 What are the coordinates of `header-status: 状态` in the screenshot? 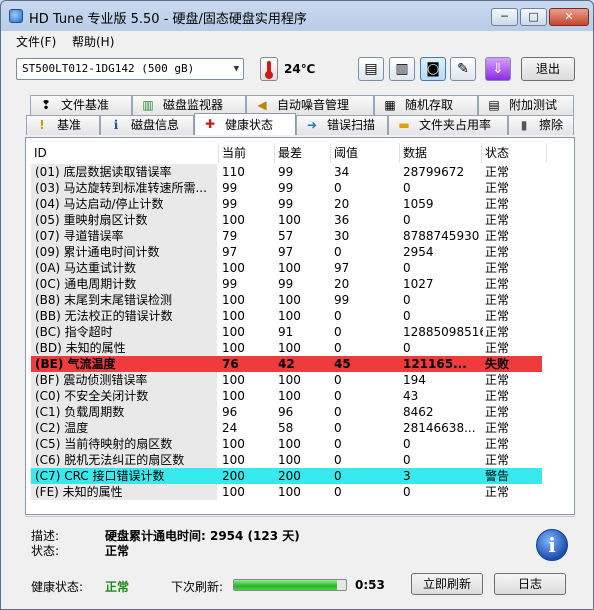 It's located at (514, 153).